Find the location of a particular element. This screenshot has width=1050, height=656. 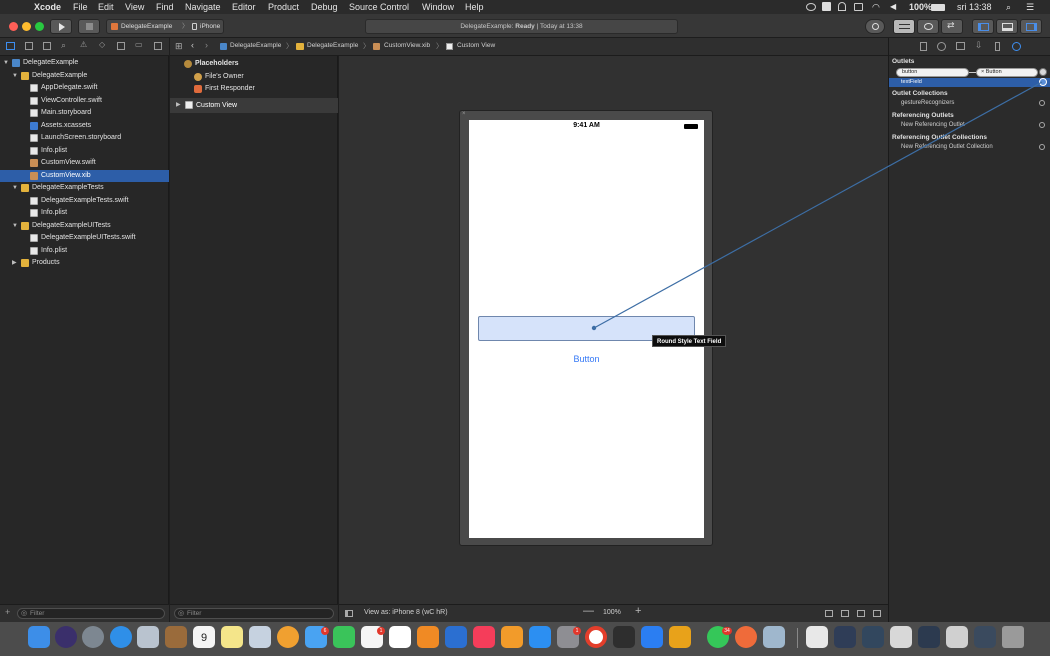

issue-tab-icon: ⚠ is located at coordinates (83, 44).